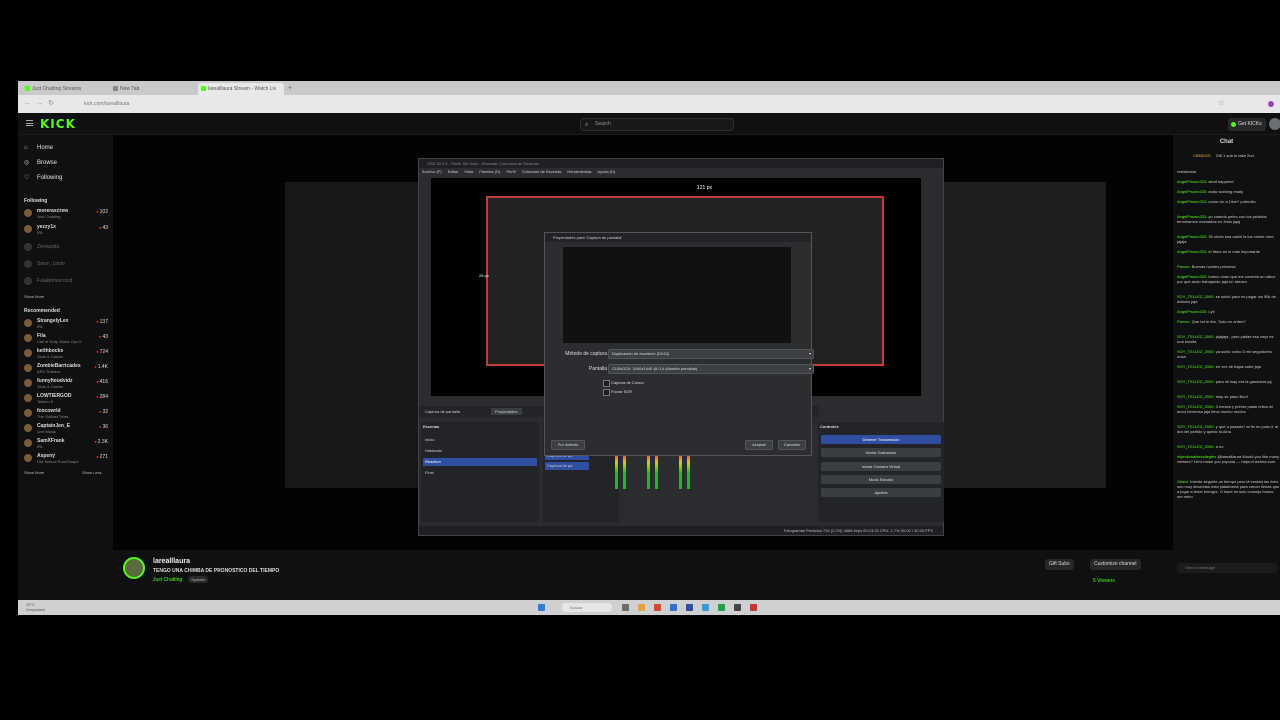  Describe the element at coordinates (489, 171) in the screenshot. I see `menu-item: Paneles (D)` at that location.